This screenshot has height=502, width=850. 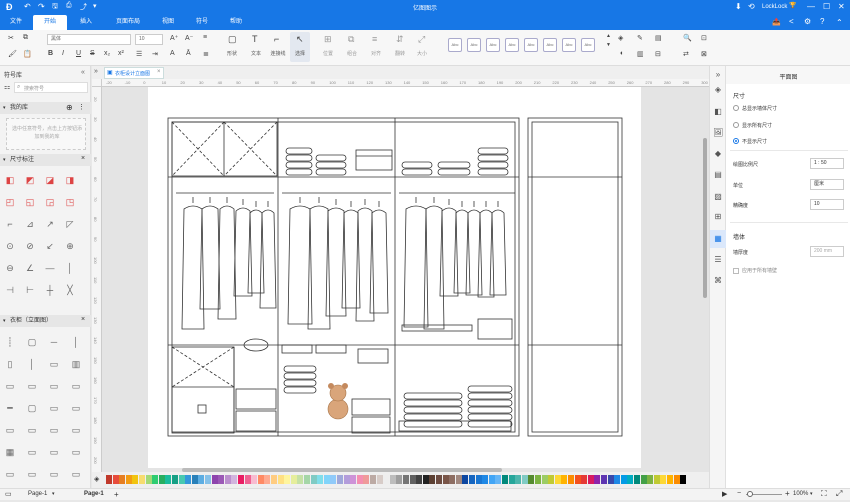 I want to click on dimension-symbol: ⊘, so click(x=30, y=246).